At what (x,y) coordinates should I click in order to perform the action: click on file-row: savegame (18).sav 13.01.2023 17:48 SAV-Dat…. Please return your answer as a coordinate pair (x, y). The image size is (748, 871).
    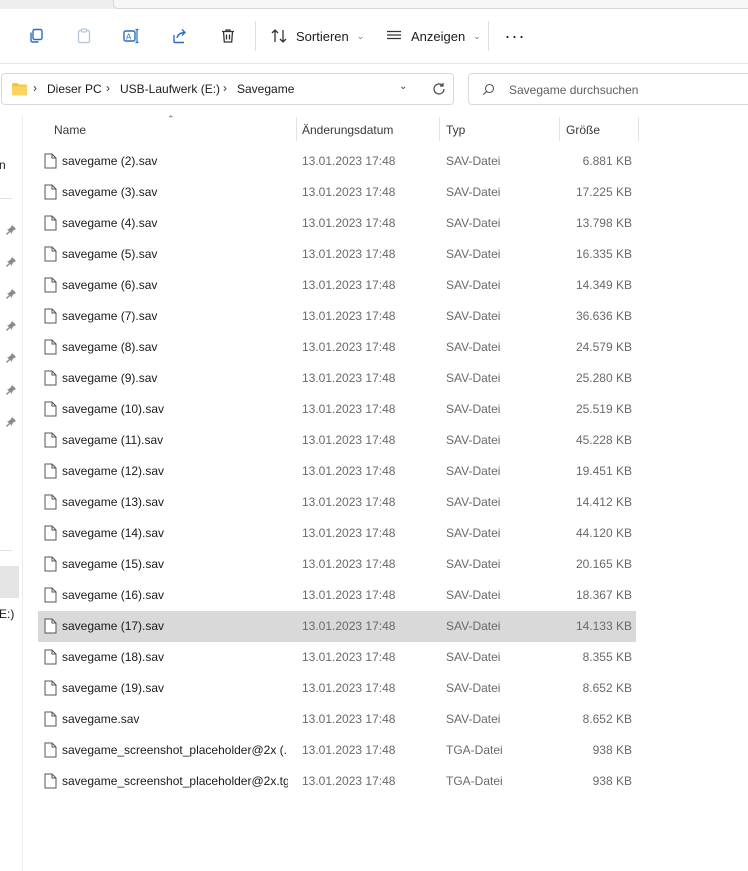
    Looking at the image, I should click on (337, 657).